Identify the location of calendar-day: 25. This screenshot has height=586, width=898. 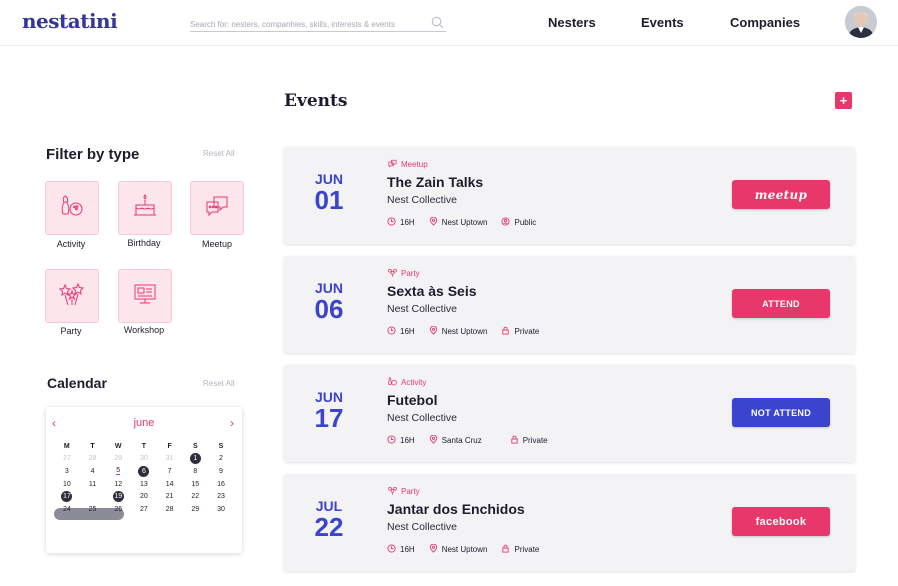
(93, 509).